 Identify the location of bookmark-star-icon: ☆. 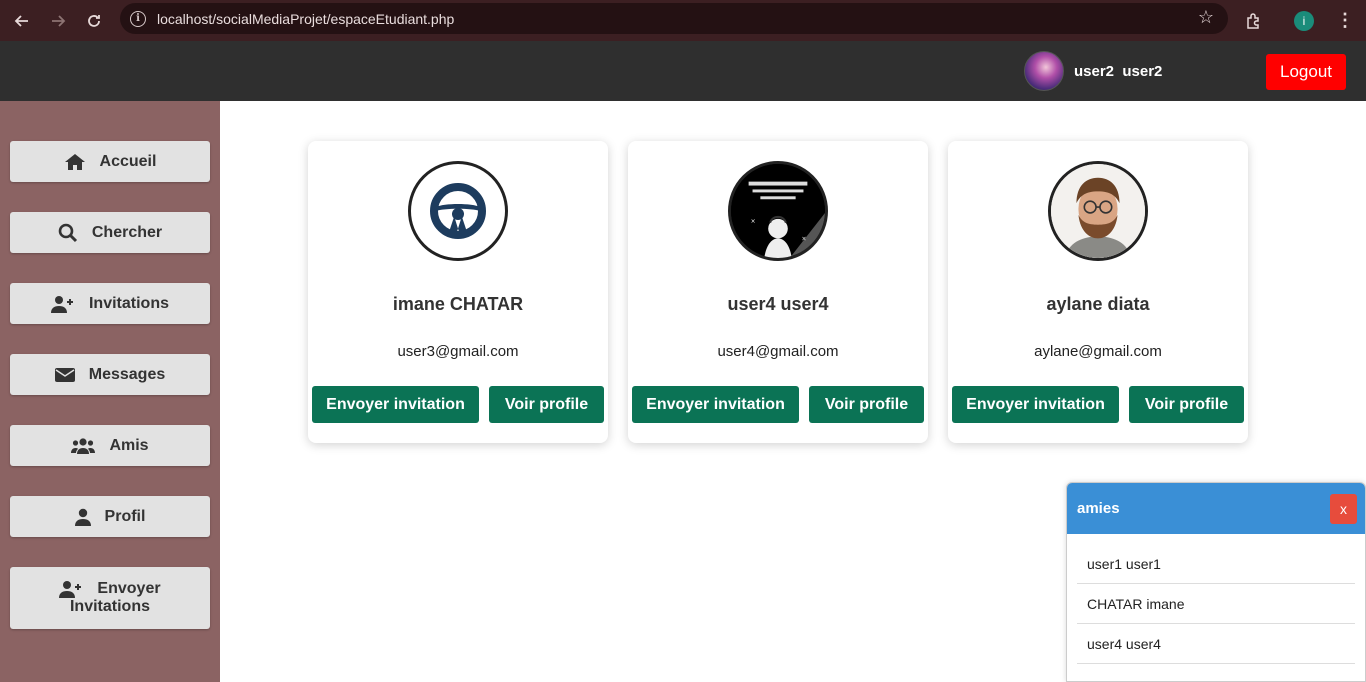
(1206, 17).